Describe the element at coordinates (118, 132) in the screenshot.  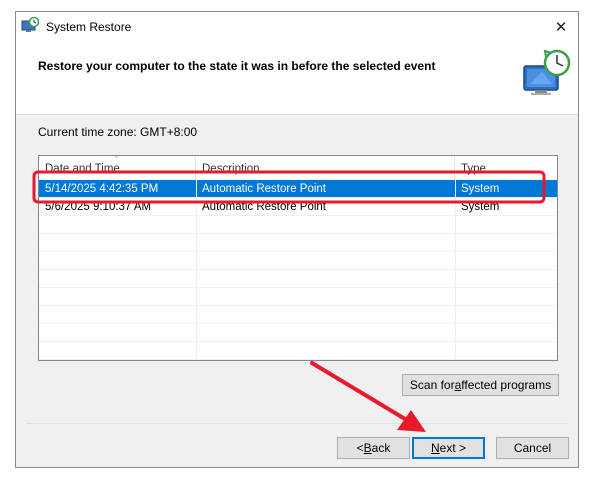
I see `timezone-label: Current time zone: GMT+8:00` at that location.